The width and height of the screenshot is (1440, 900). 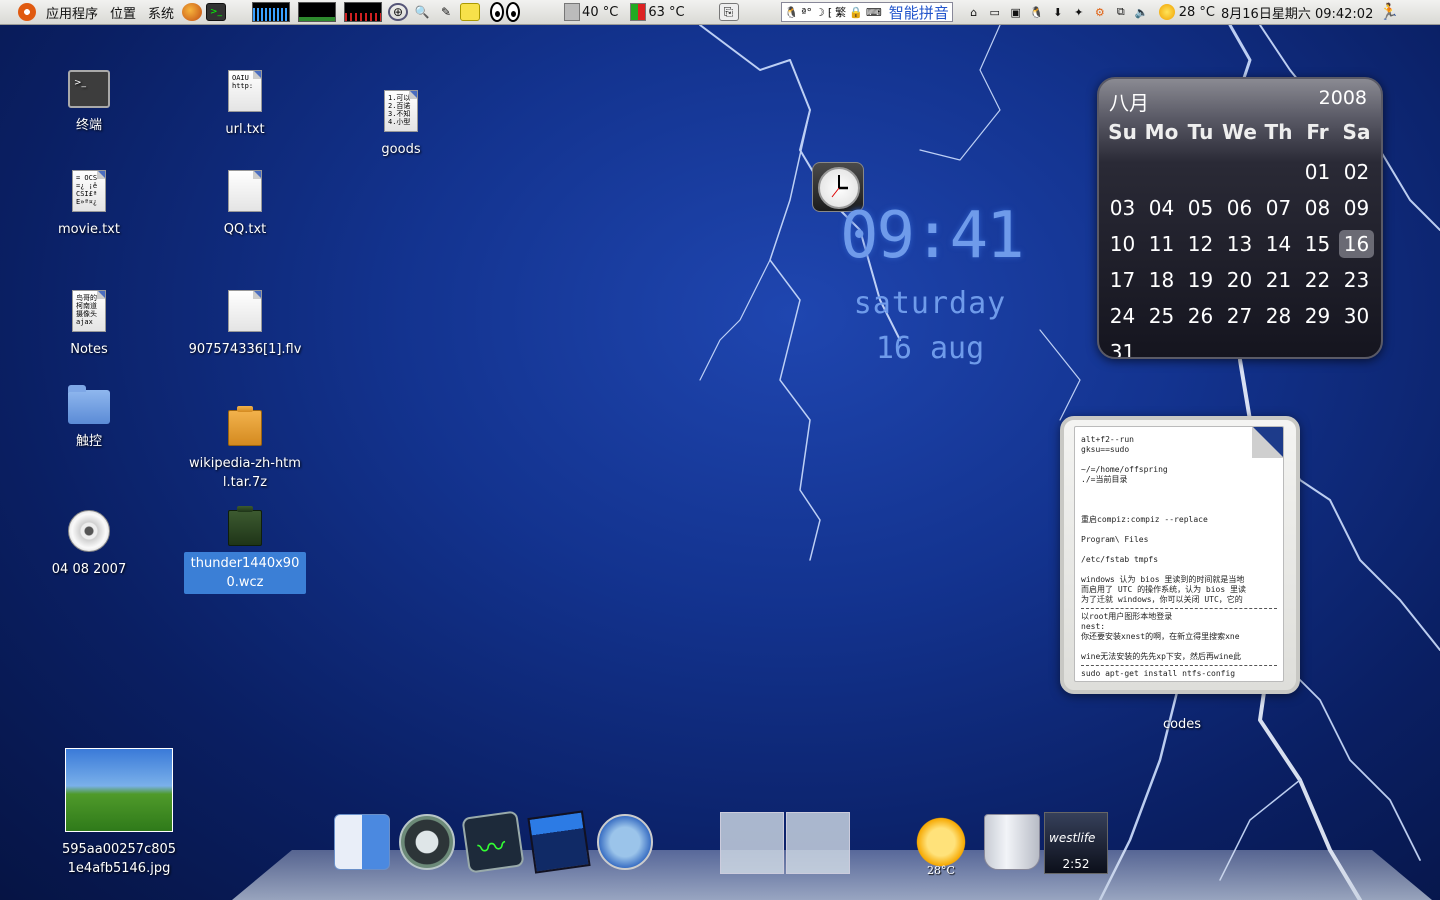 I want to click on gear-icon: ⚙, so click(x=1100, y=12).